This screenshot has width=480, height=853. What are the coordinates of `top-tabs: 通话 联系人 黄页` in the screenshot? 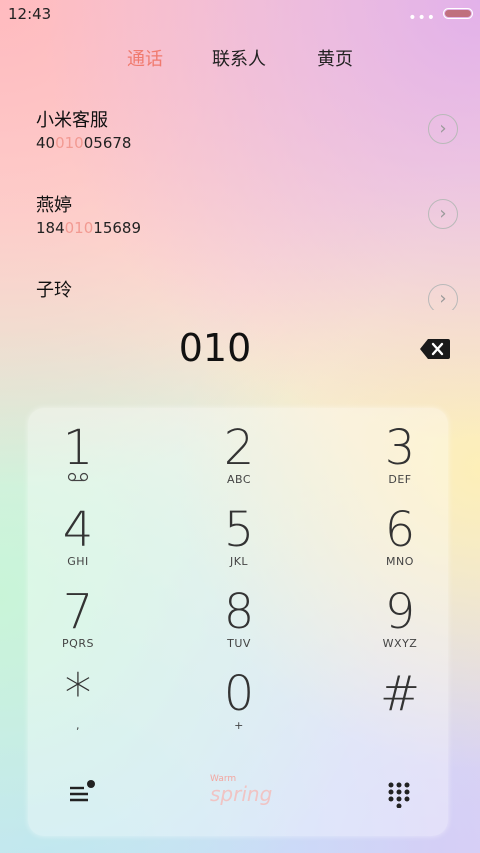 It's located at (240, 58).